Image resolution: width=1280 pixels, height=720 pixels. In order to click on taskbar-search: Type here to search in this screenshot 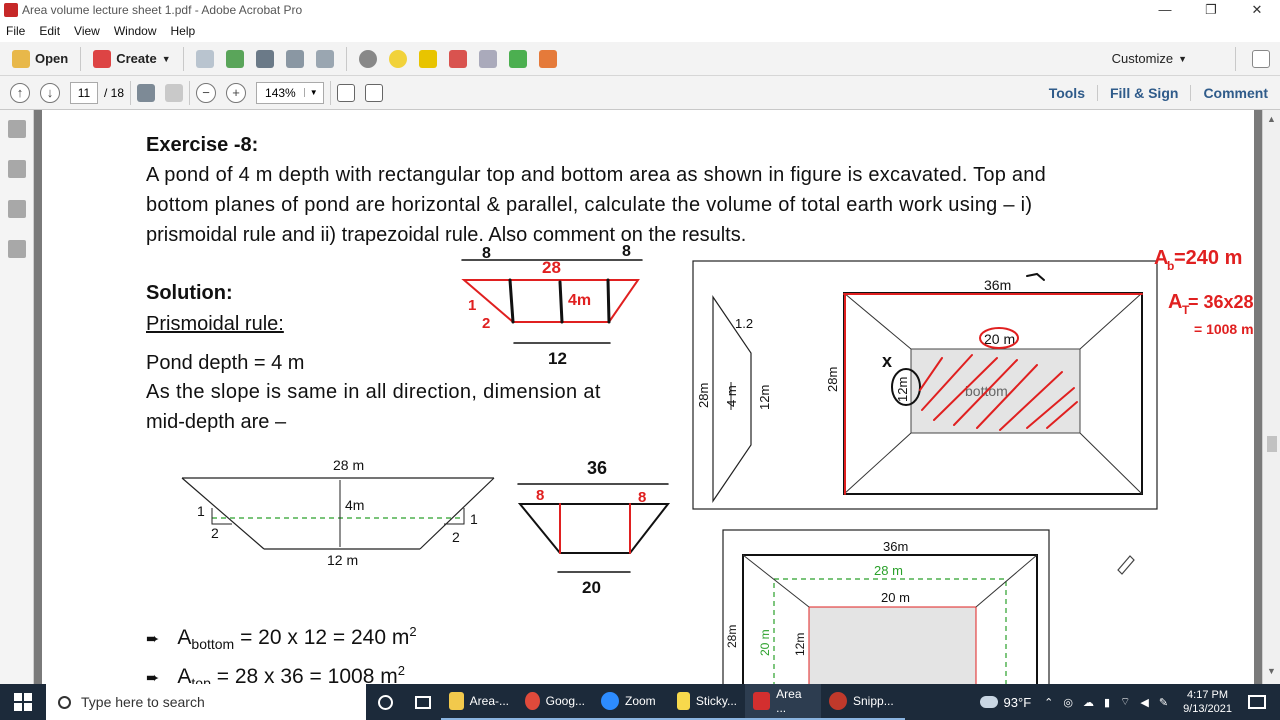, I will do `click(206, 702)`.